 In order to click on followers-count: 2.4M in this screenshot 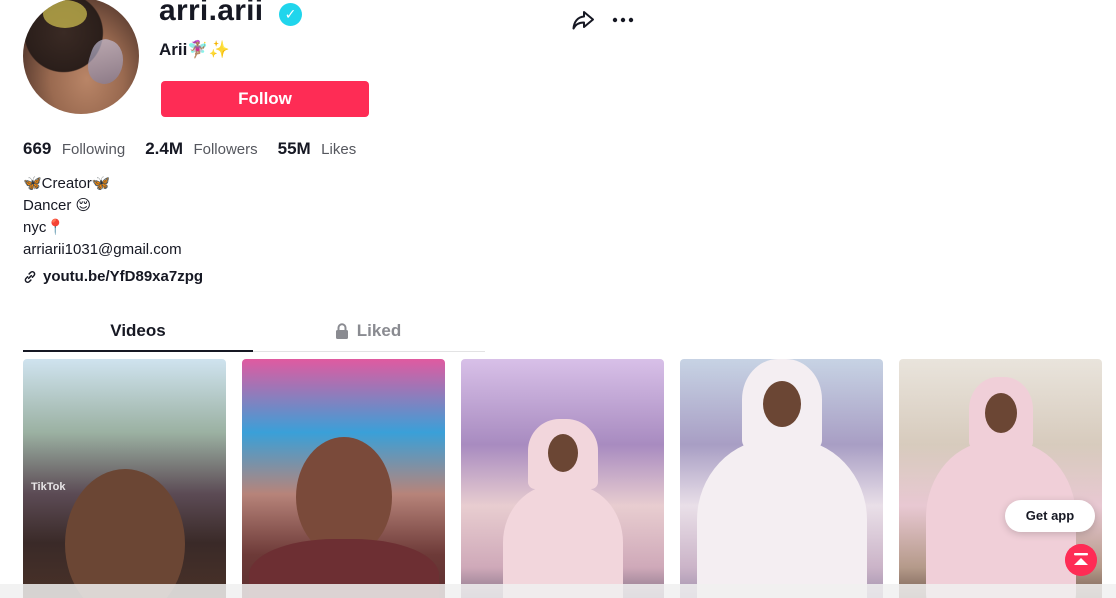, I will do `click(164, 148)`.